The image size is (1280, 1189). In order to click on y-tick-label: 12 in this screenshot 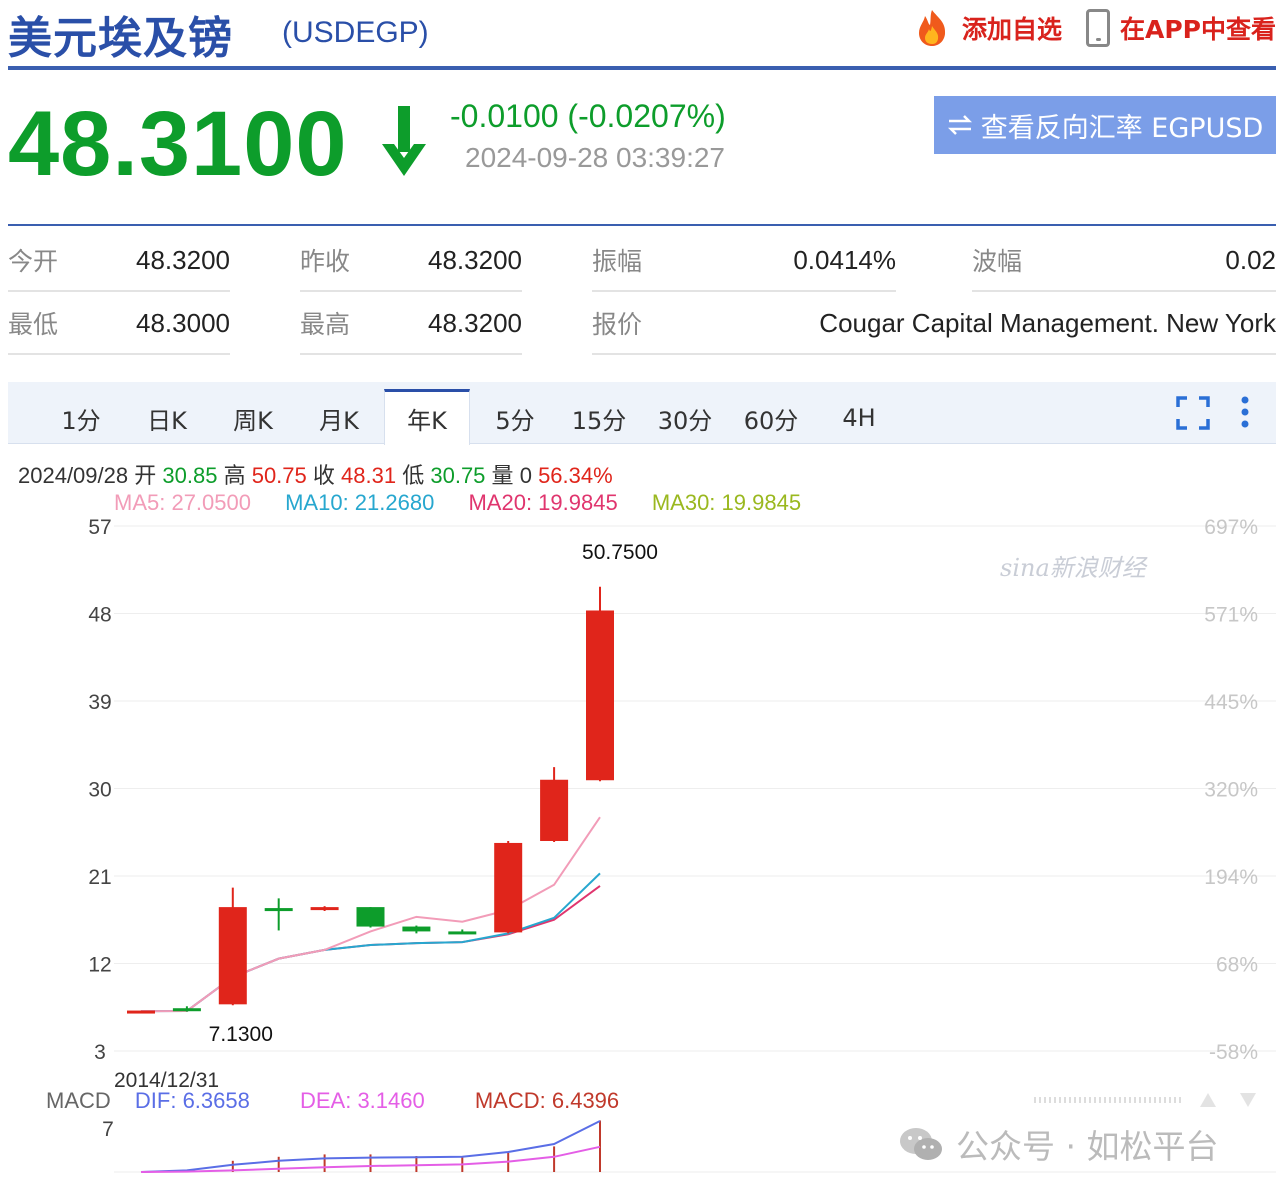, I will do `click(99, 965)`.